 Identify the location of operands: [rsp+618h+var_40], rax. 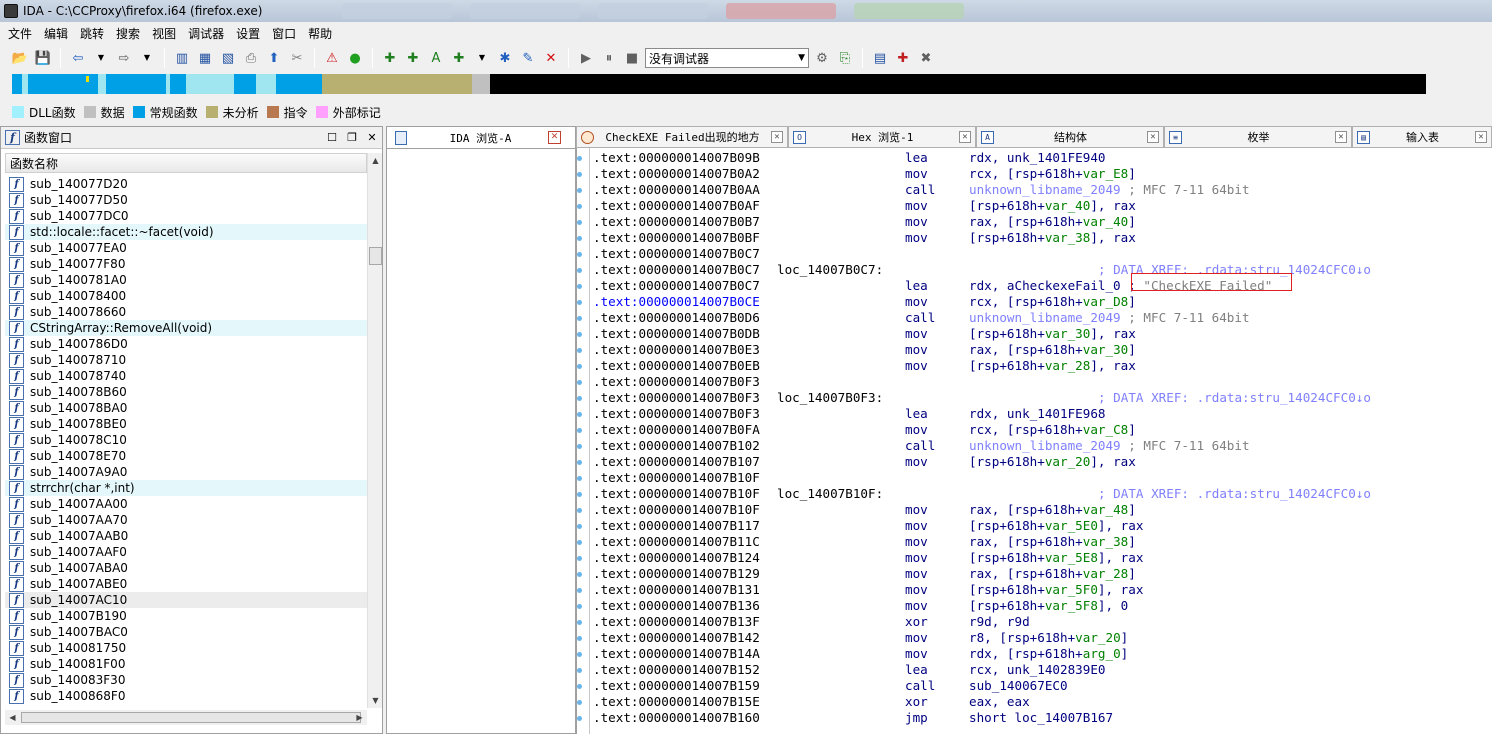
(1052, 206).